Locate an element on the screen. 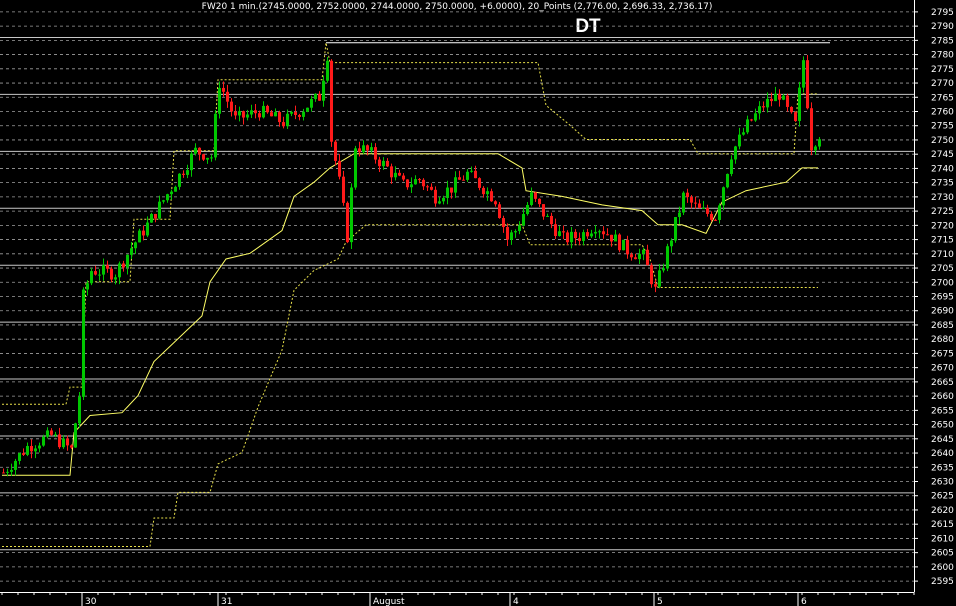 This screenshot has width=956, height=606. y-tick-label: 2690 is located at coordinates (942, 312).